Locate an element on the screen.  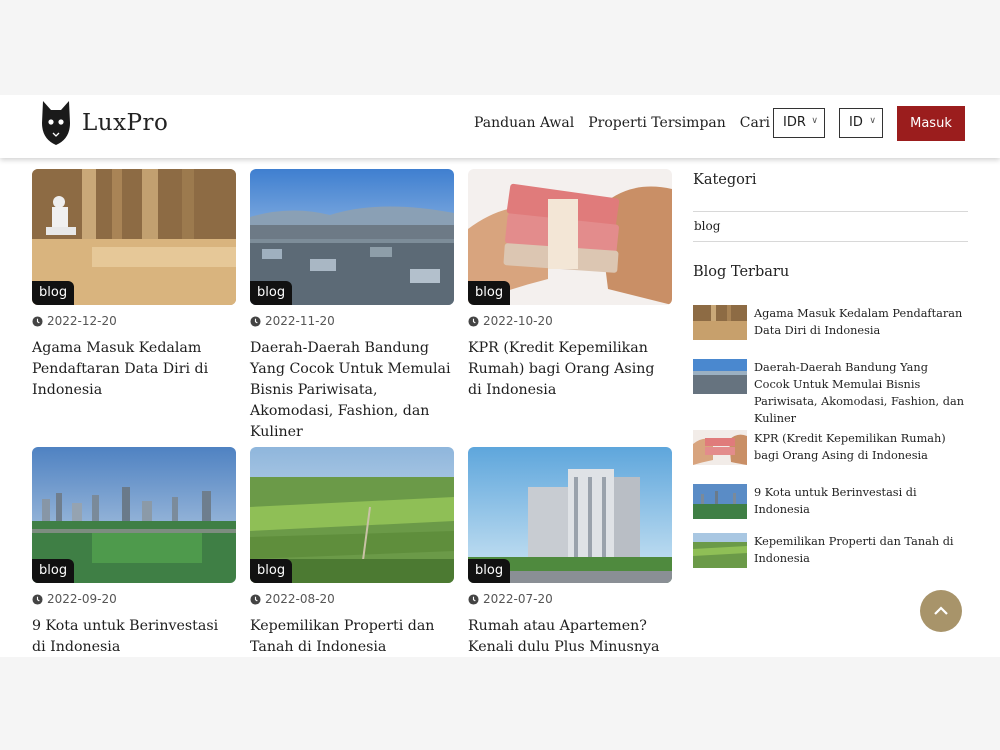
recent-thumb-fields is located at coordinates (720, 550).